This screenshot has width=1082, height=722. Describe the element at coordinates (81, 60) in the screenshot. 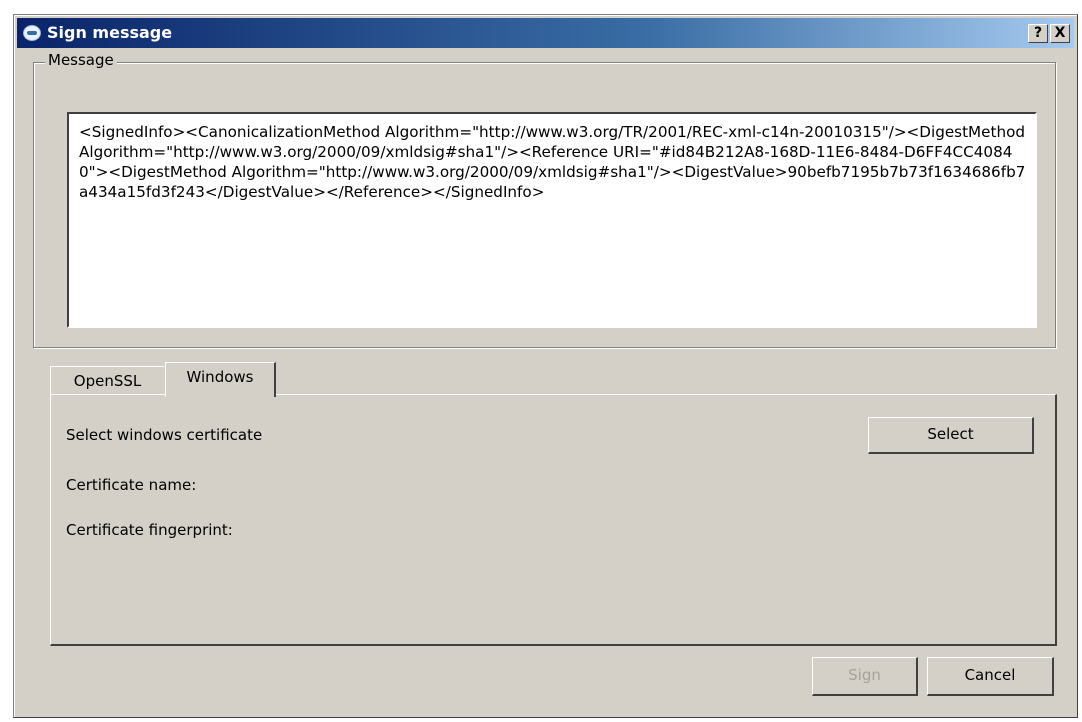

I see `message-group-label: Message` at that location.